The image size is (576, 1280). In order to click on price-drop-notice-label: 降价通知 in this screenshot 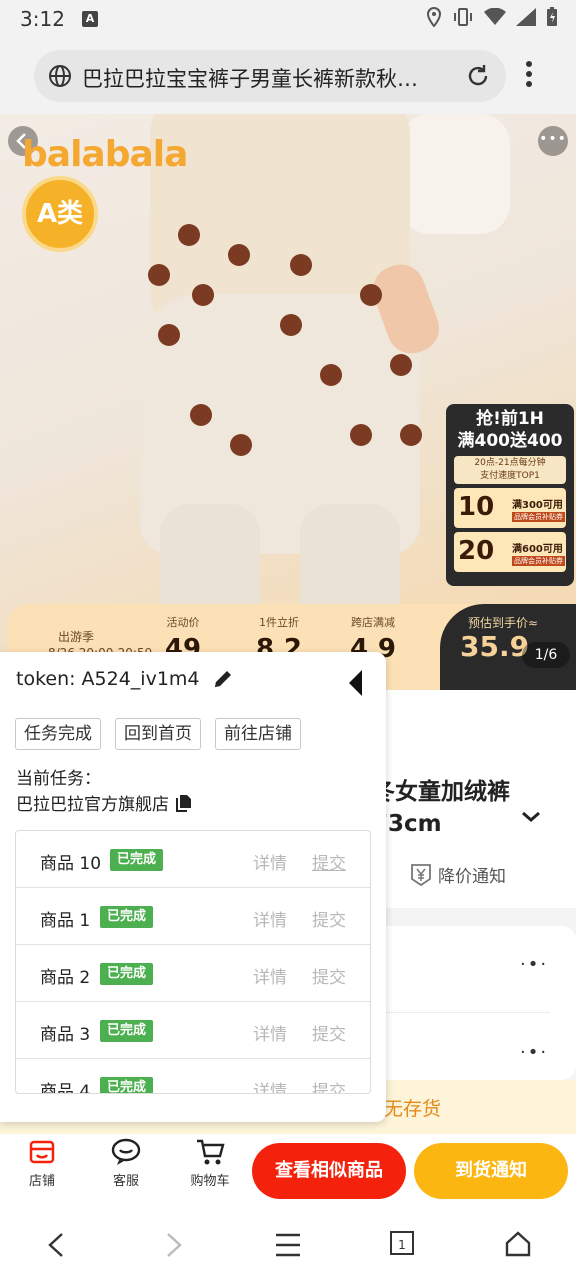, I will do `click(472, 877)`.